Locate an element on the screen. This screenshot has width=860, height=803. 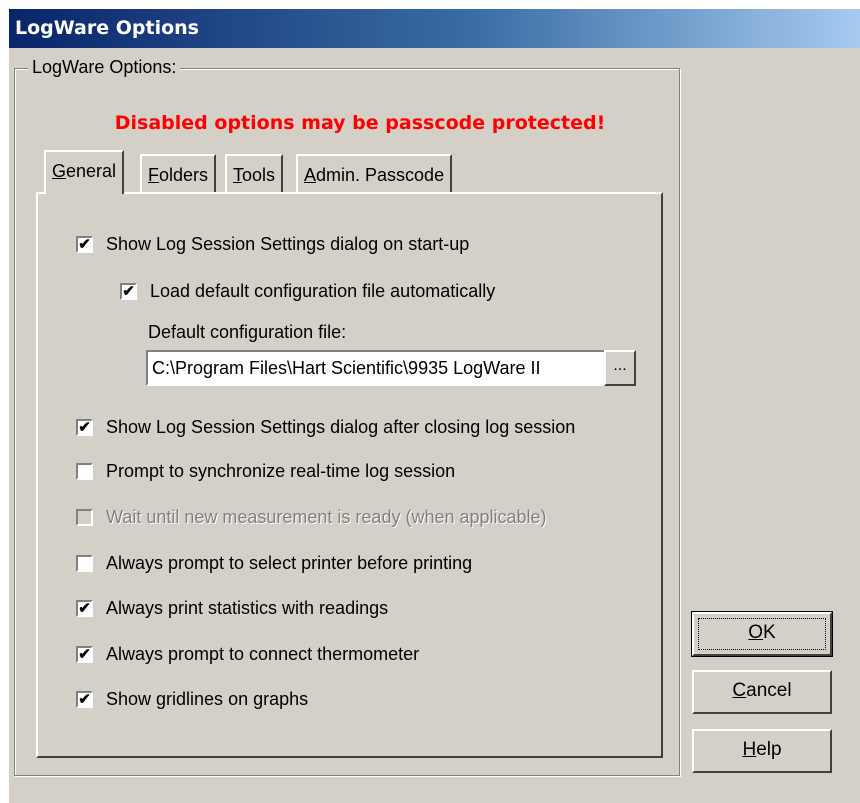
tab-general: General is located at coordinates (84, 172).